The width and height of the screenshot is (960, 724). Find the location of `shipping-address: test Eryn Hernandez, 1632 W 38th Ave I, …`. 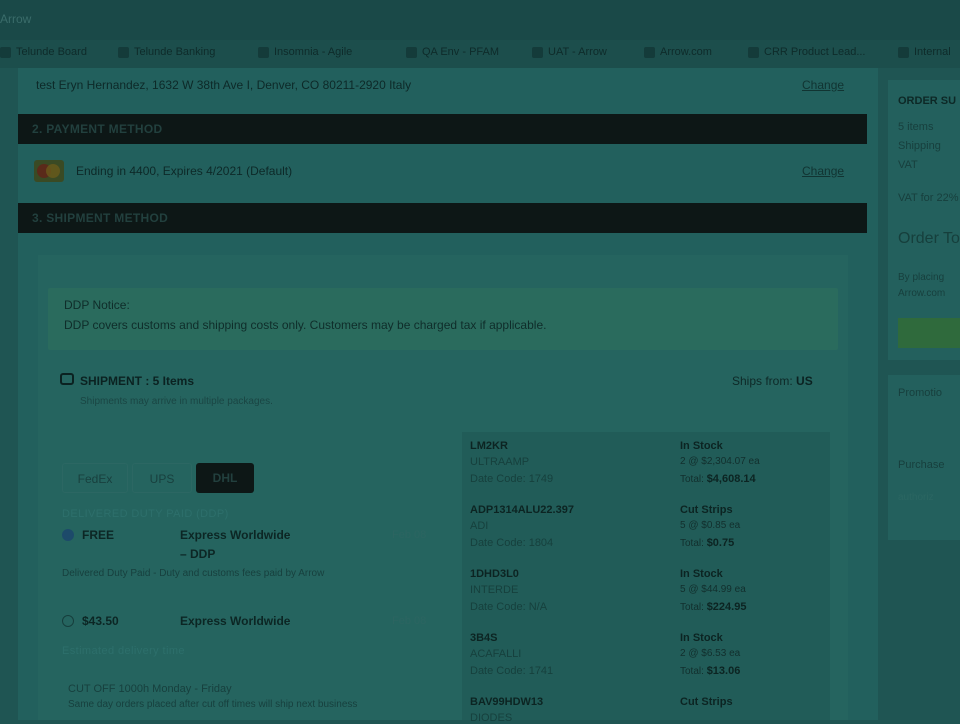

shipping-address: test Eryn Hernandez, 1632 W 38th Ave I, … is located at coordinates (224, 85).